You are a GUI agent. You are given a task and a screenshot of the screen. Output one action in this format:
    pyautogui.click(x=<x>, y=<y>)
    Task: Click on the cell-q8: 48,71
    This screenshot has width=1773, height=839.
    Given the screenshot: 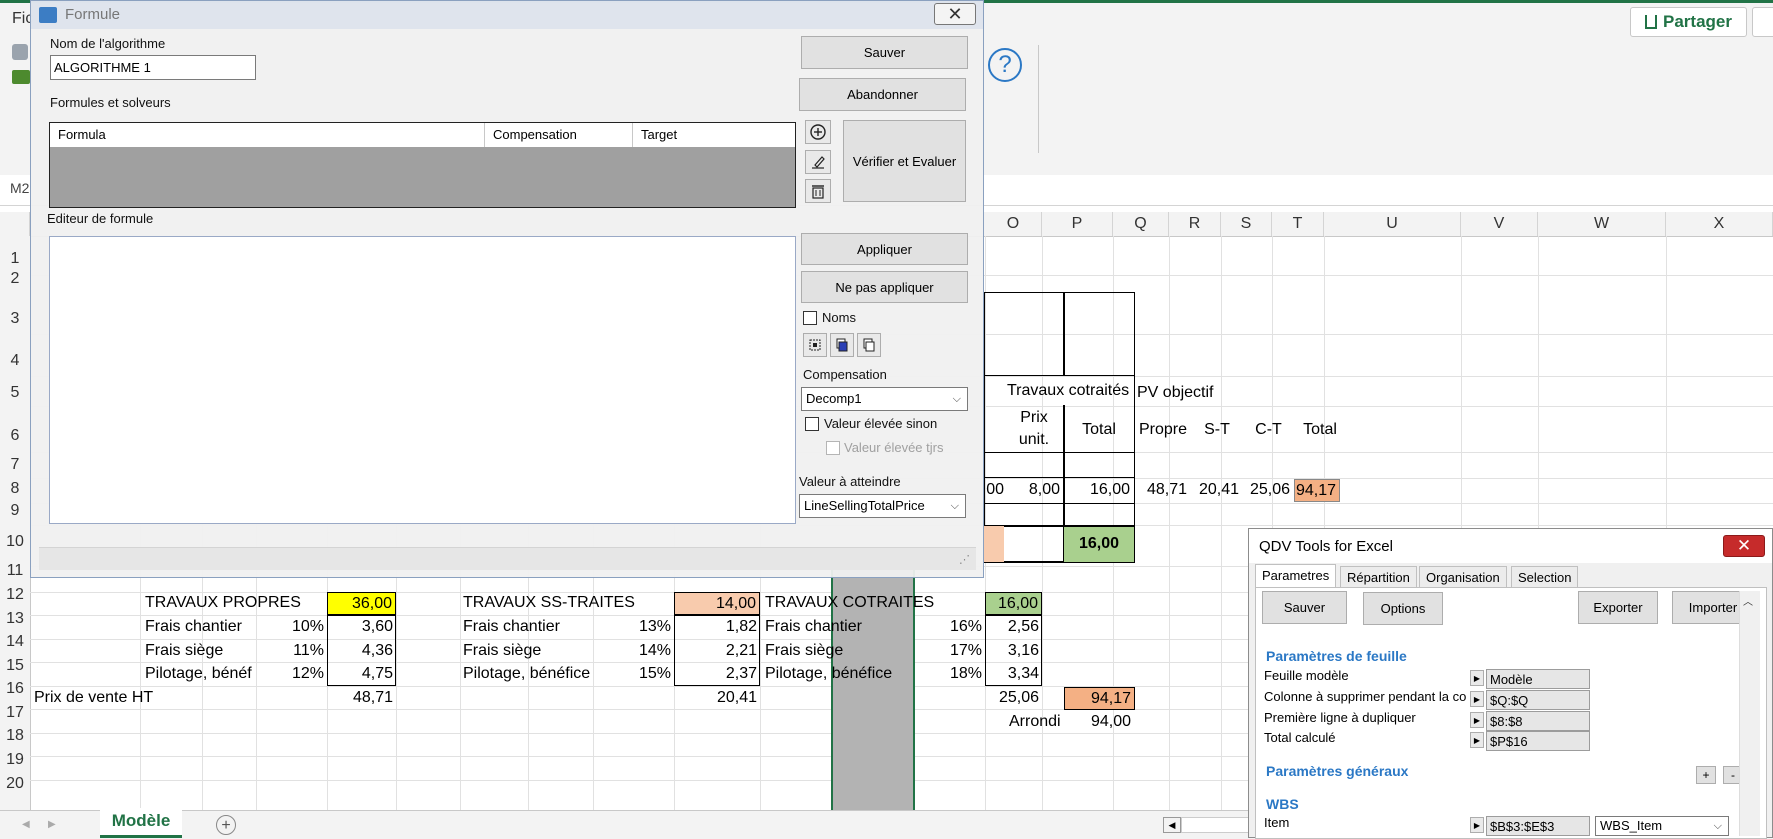 What is the action you would take?
    pyautogui.click(x=1161, y=490)
    